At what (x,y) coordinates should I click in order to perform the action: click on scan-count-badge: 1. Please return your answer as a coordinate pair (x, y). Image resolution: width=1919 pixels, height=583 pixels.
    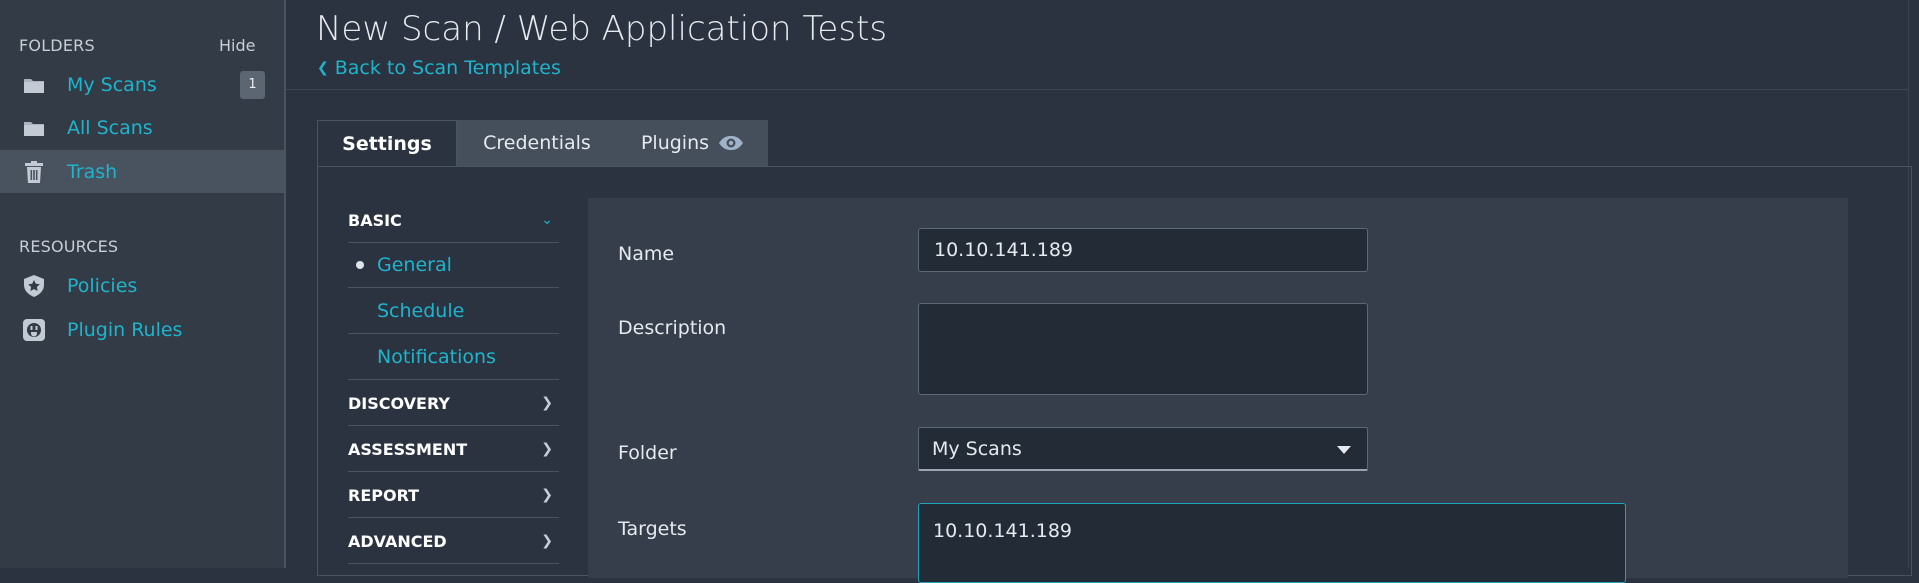
    Looking at the image, I should click on (252, 84).